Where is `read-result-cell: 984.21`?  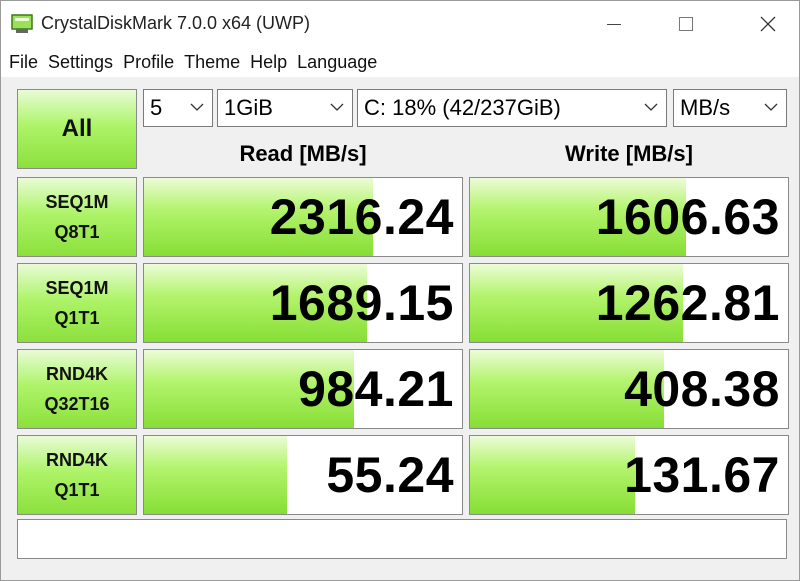
read-result-cell: 984.21 is located at coordinates (303, 389).